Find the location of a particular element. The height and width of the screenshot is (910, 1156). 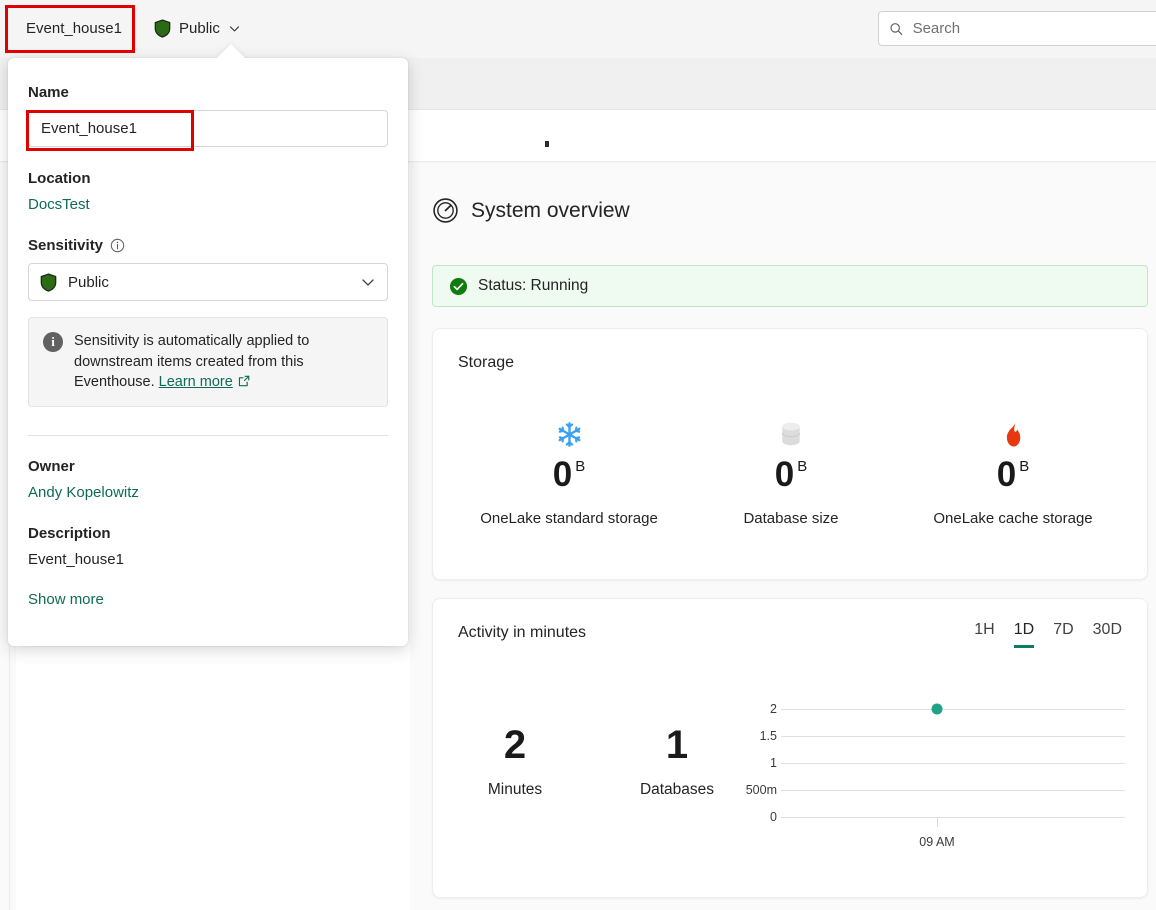

x-axis-tick is located at coordinates (937, 822).